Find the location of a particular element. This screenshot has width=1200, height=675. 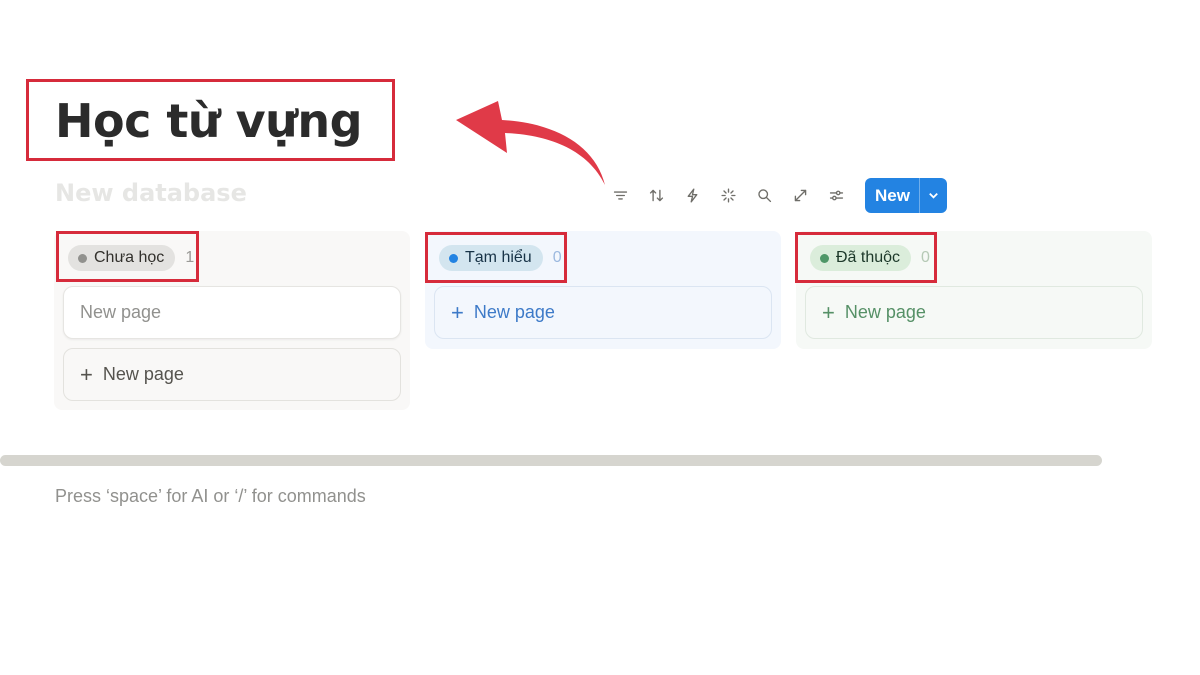

database-title: New database is located at coordinates (151, 193).